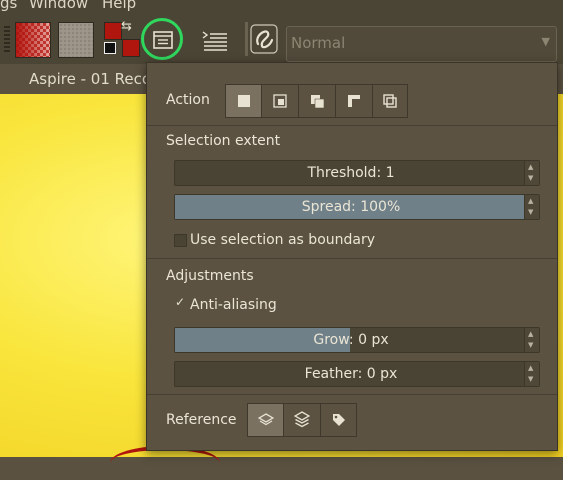 The image size is (563, 480). What do you see at coordinates (8, 6) in the screenshot?
I see `menu-settings: gs` at bounding box center [8, 6].